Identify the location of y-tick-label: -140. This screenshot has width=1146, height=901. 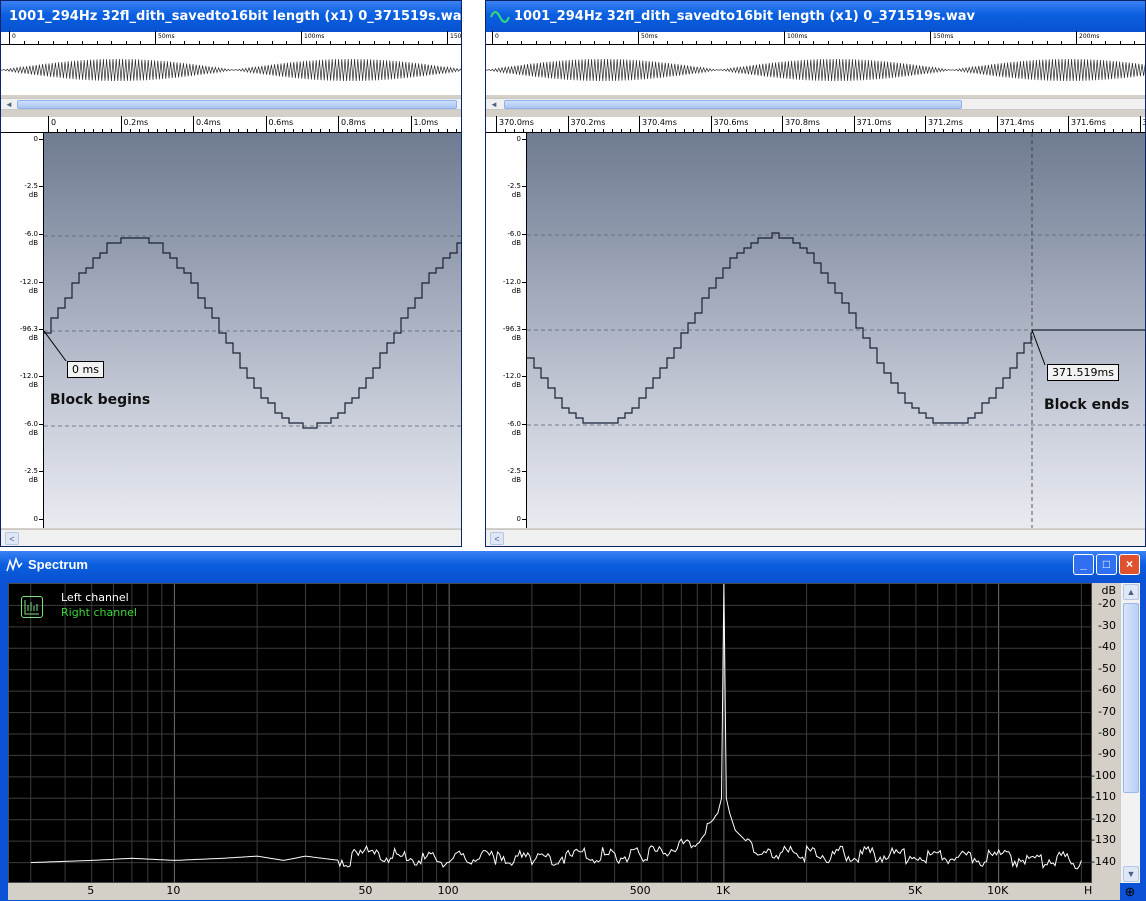
(1103, 861).